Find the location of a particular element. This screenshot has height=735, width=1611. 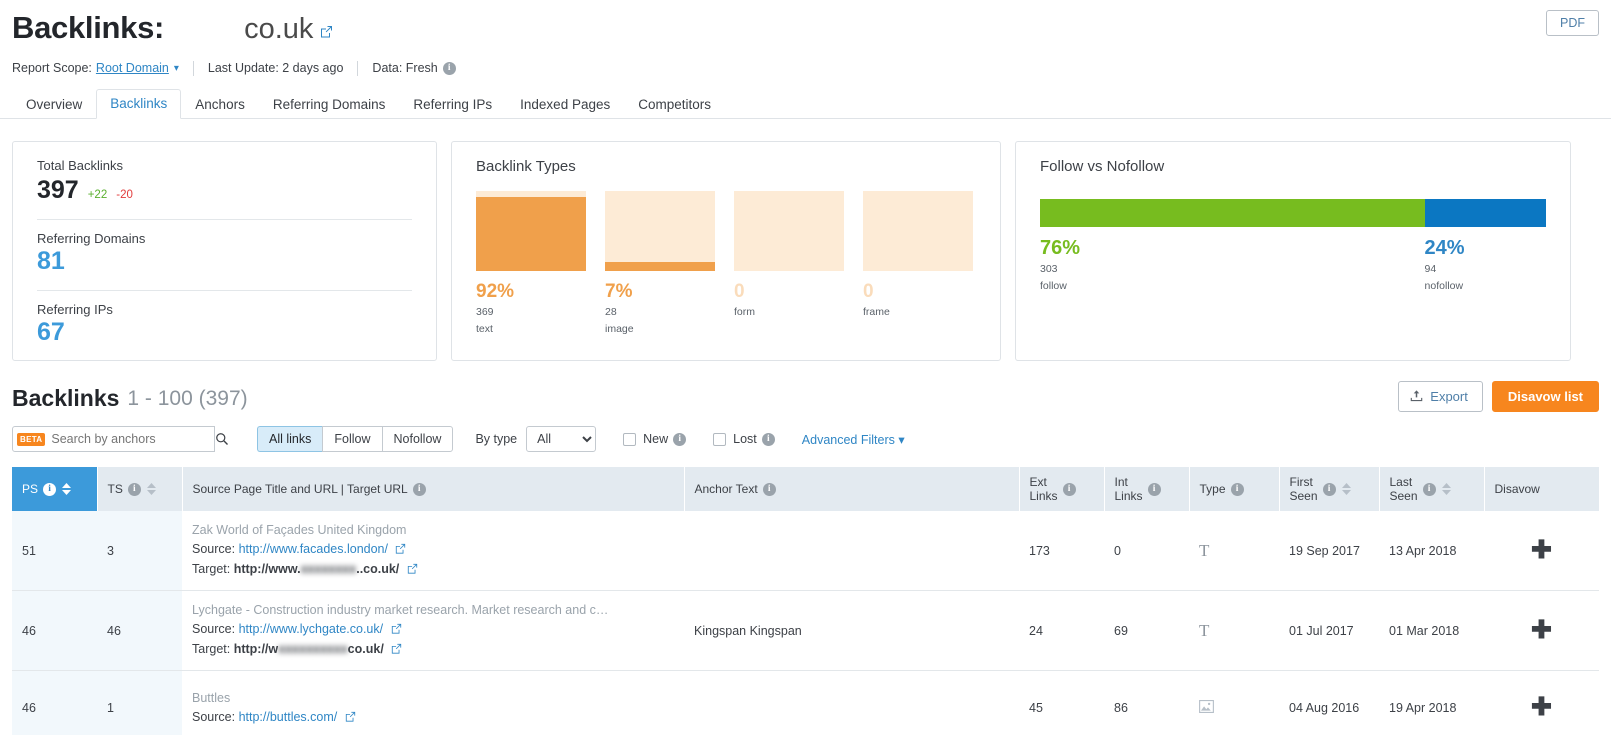

last-update-label: Last Update: 2 days ago is located at coordinates (275, 68).